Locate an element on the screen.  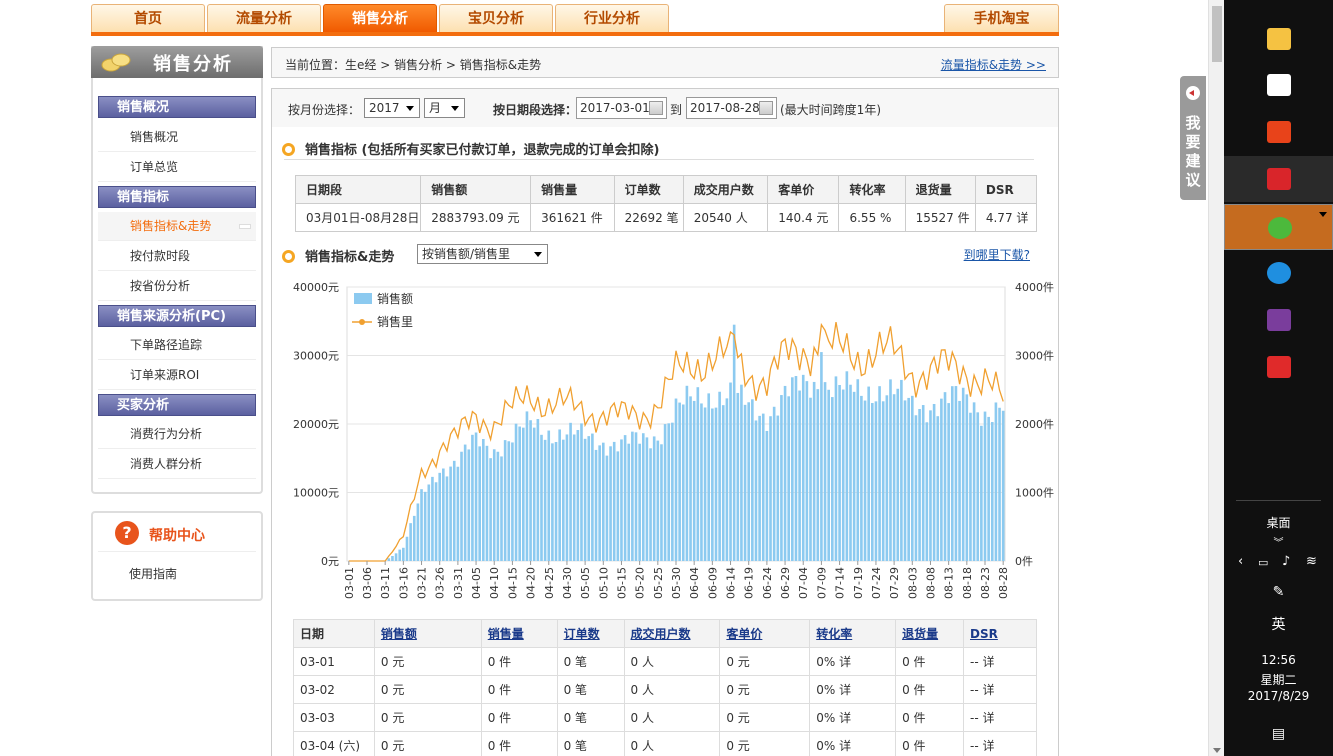
legend-line-marker is located at coordinates (362, 322).